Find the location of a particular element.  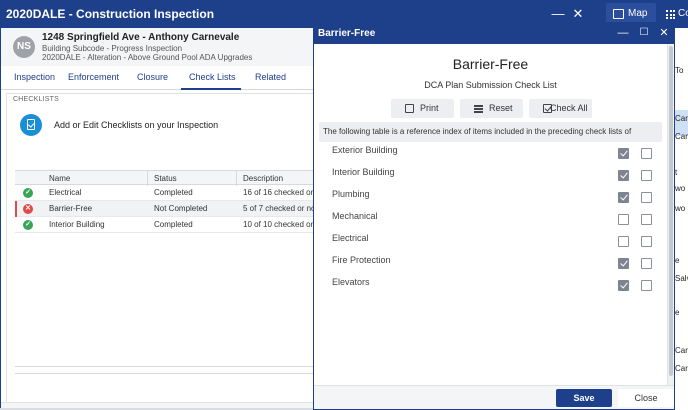

app-title: 2020DALE - Construction Inspection is located at coordinates (110, 14).